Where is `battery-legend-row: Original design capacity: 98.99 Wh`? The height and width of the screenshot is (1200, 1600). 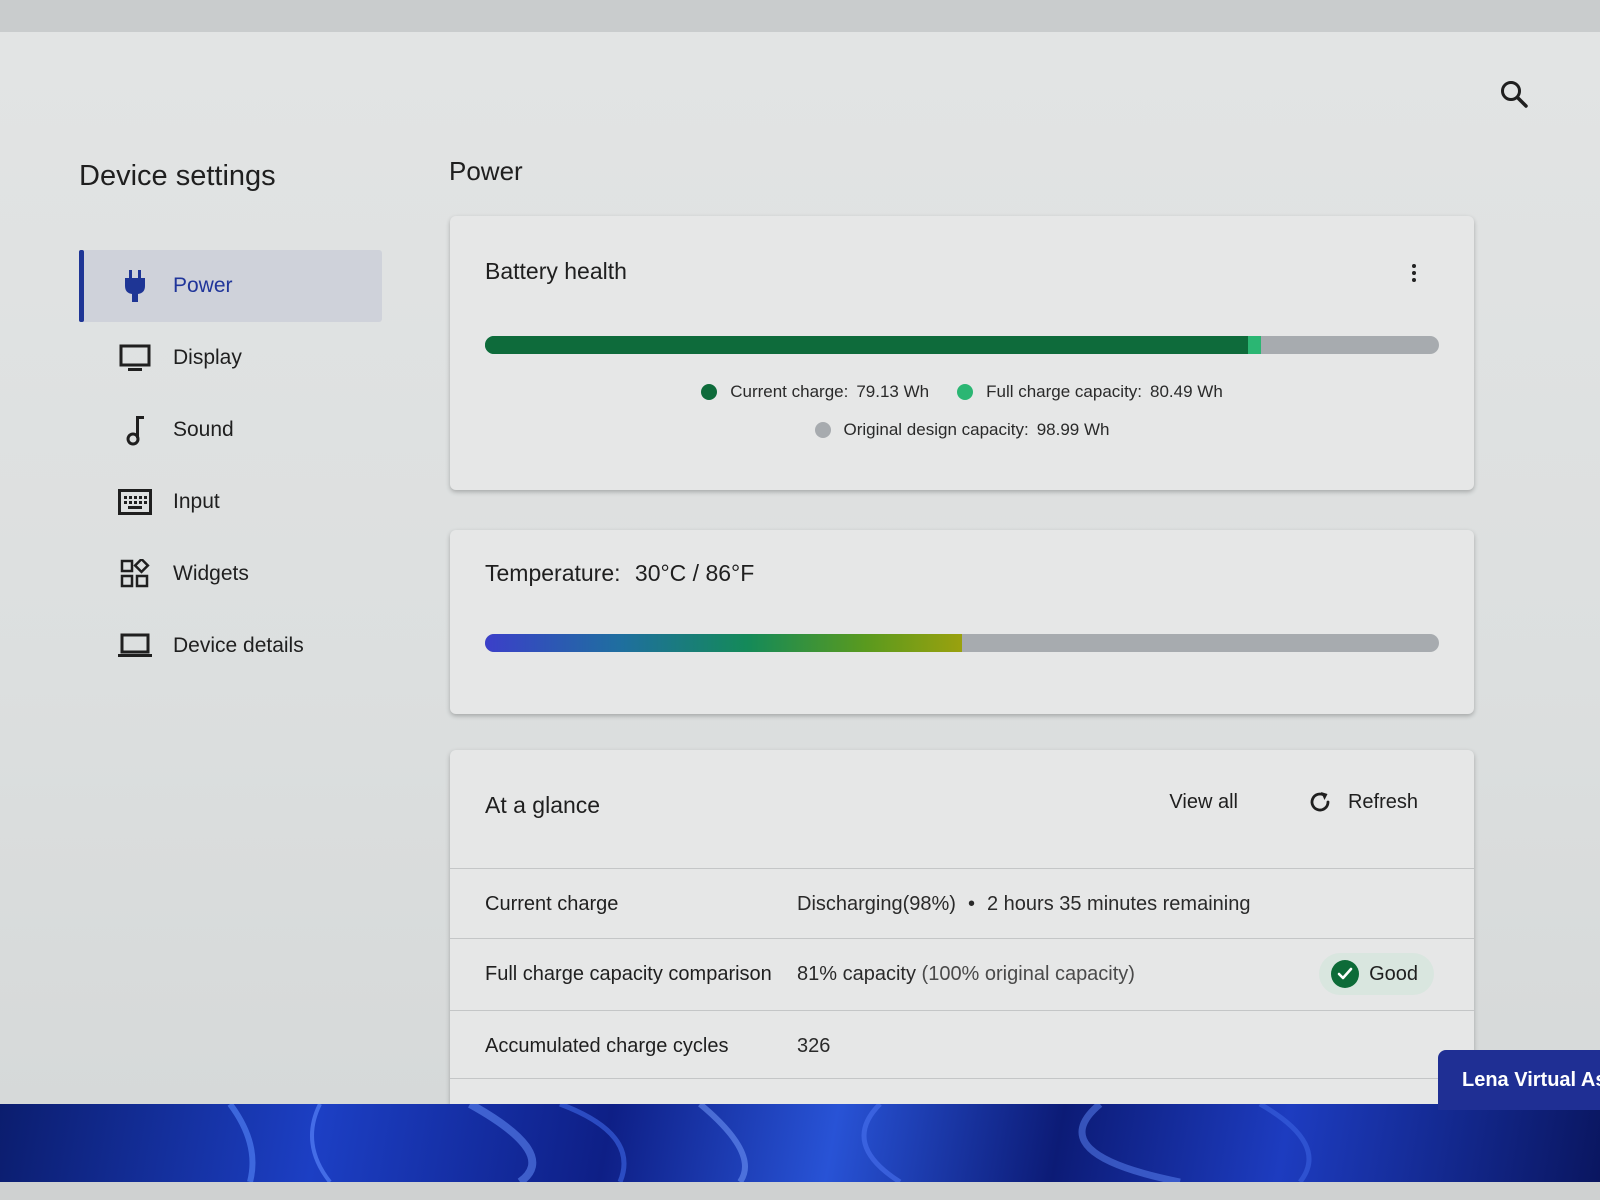 battery-legend-row: Original design capacity: 98.99 Wh is located at coordinates (962, 430).